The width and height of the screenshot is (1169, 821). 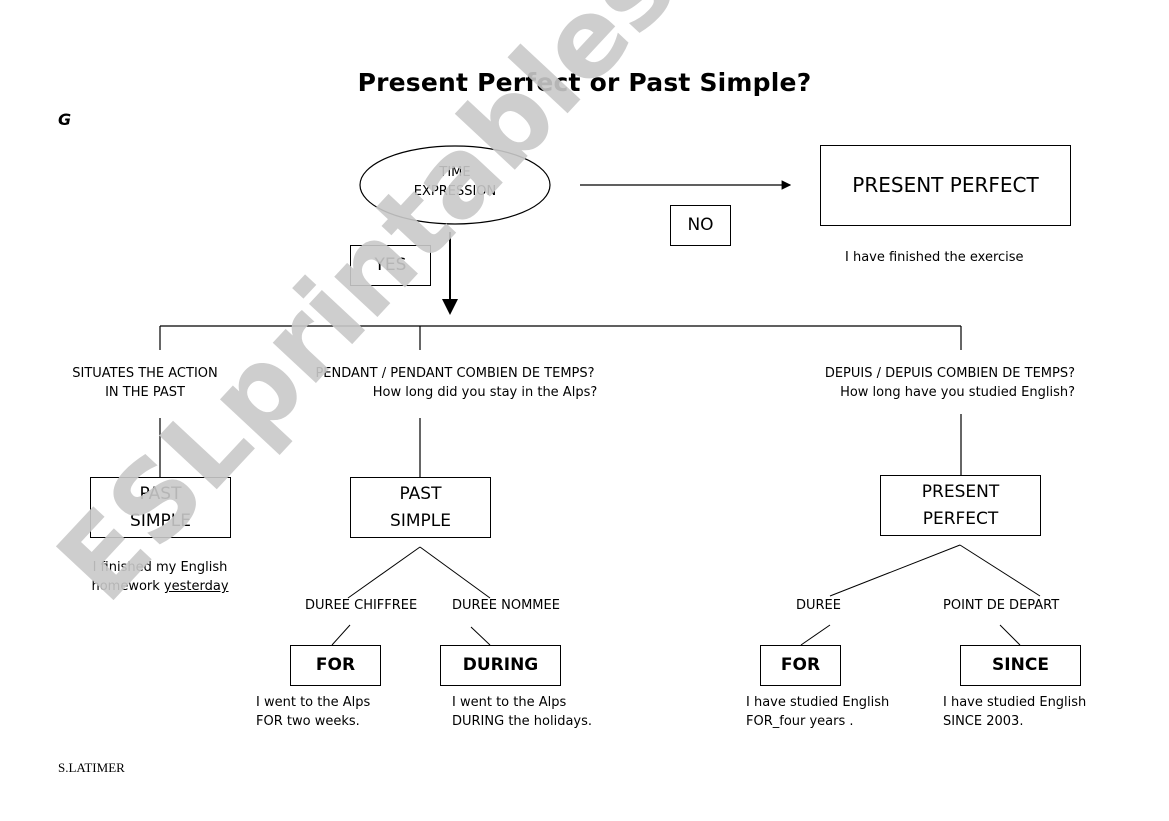 What do you see at coordinates (895, 570) in the screenshot?
I see `split-3a` at bounding box center [895, 570].